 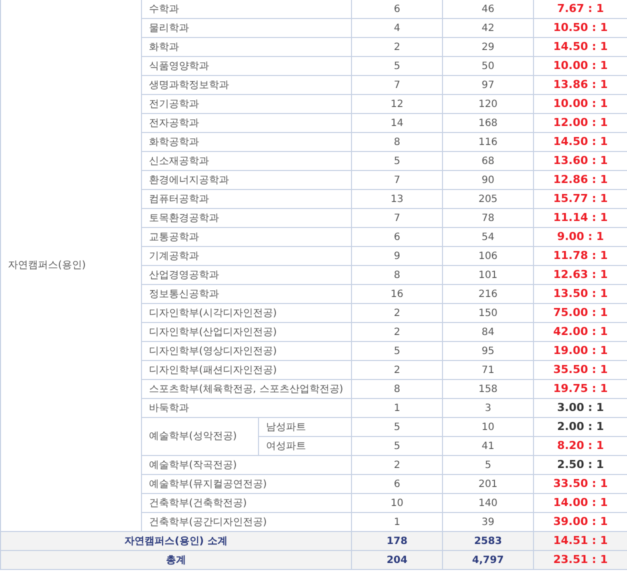 I want to click on department-cell: 환경에너지공학과, so click(x=247, y=180).